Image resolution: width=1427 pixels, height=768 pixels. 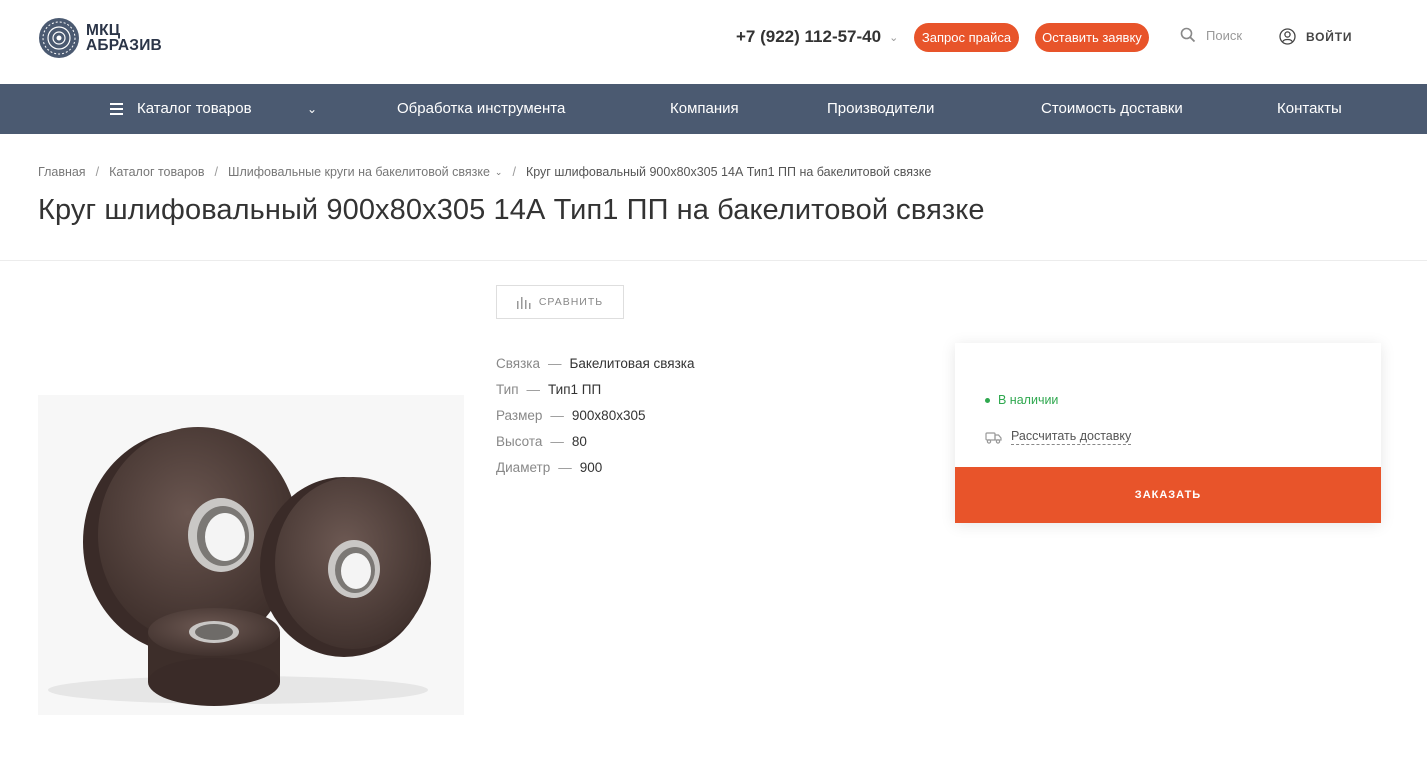 I want to click on nav-item-manufacturers: Производители, so click(x=880, y=109).